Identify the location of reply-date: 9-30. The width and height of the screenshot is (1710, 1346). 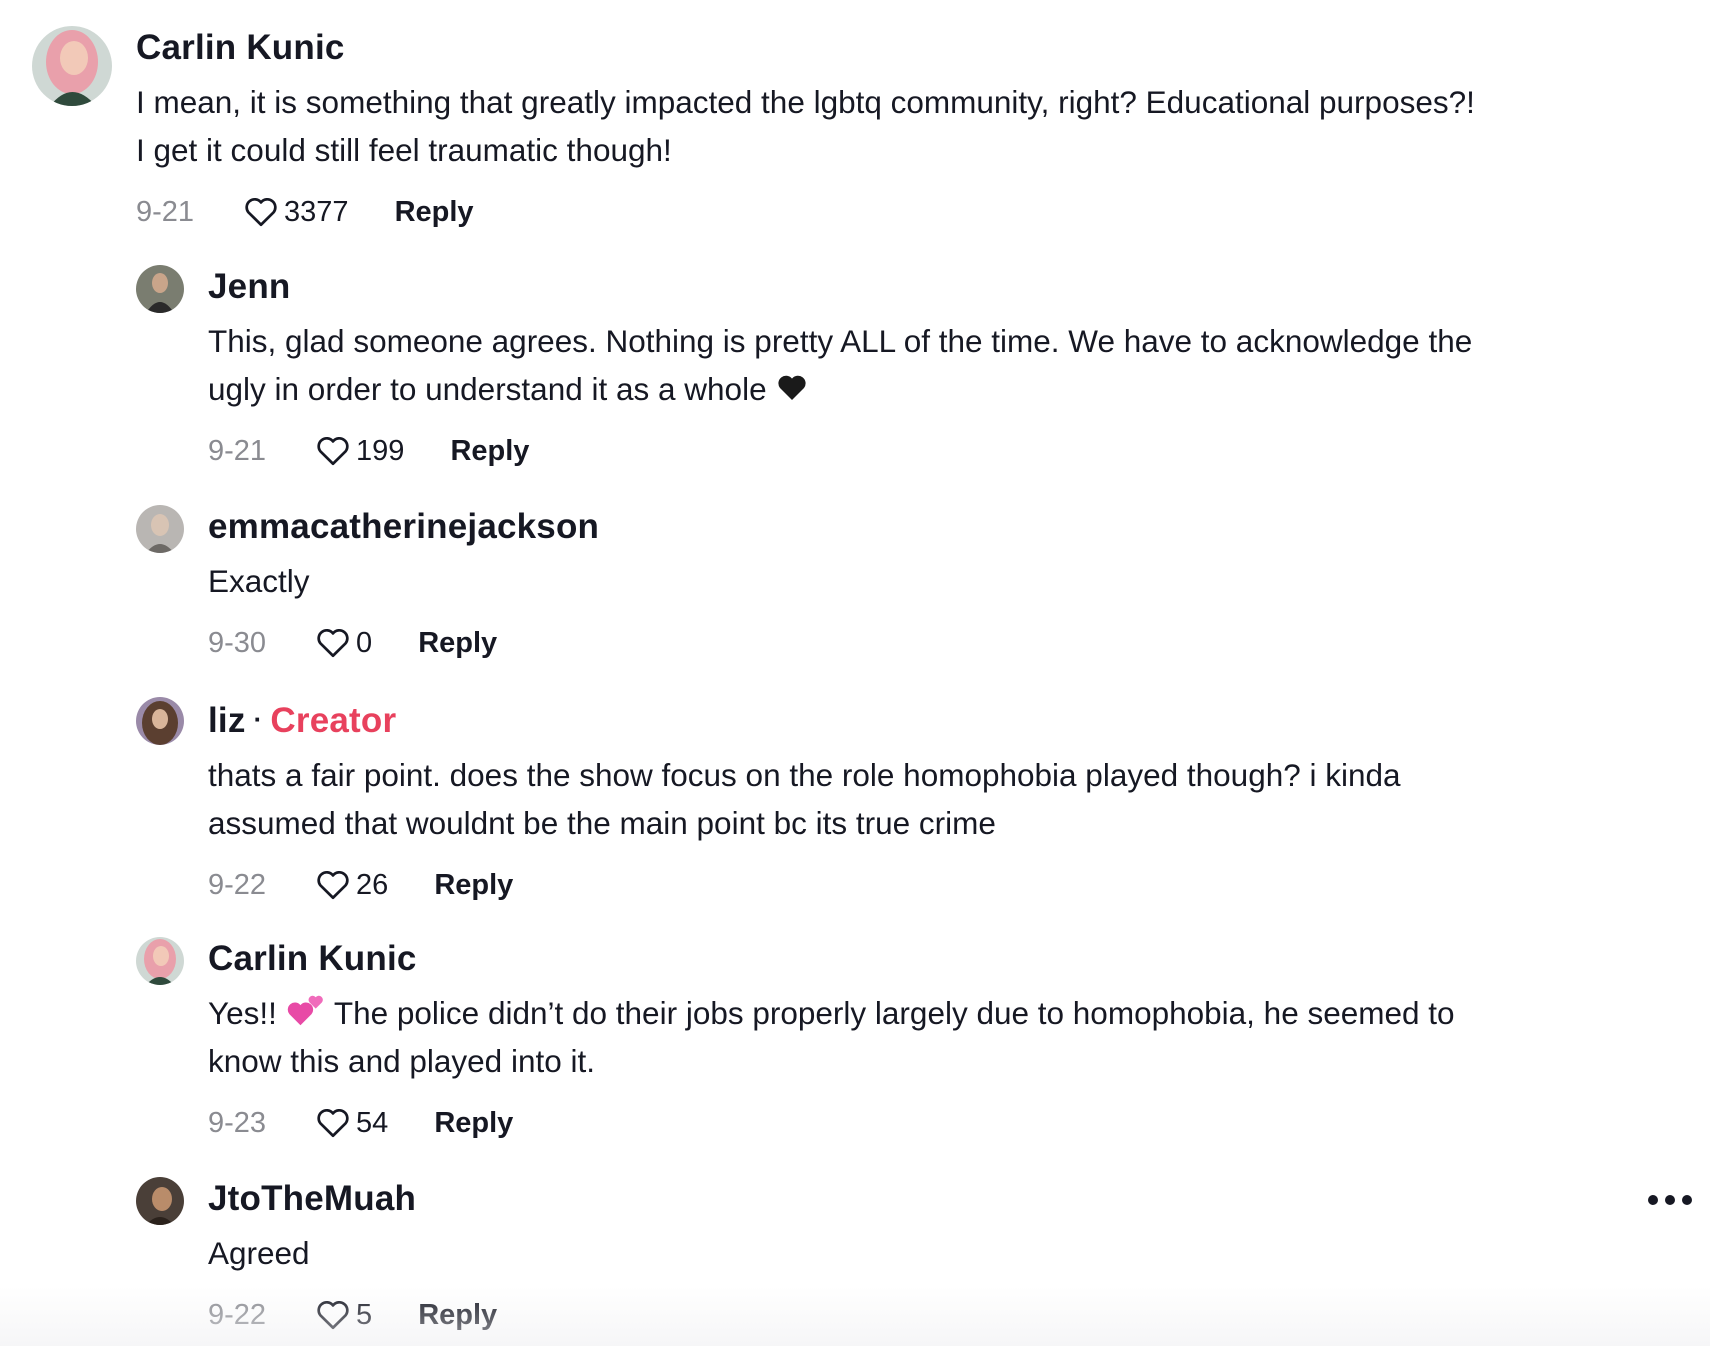
(237, 642).